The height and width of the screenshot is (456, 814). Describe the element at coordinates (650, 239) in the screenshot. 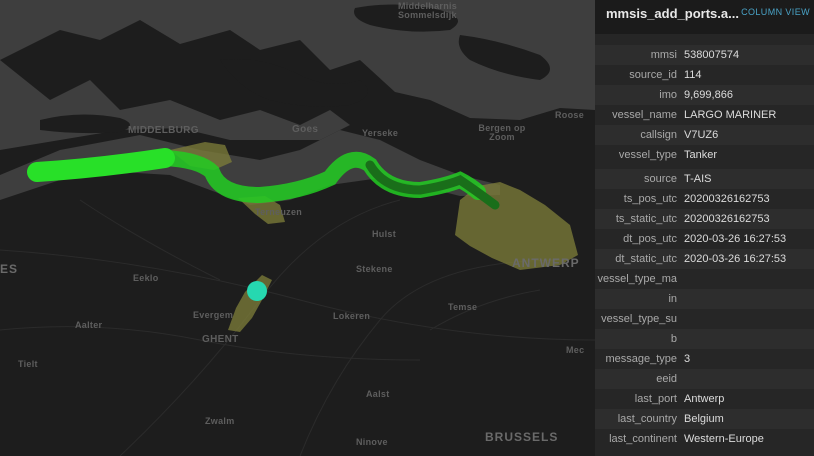

I see `attribute-key: dt_pos_utc` at that location.